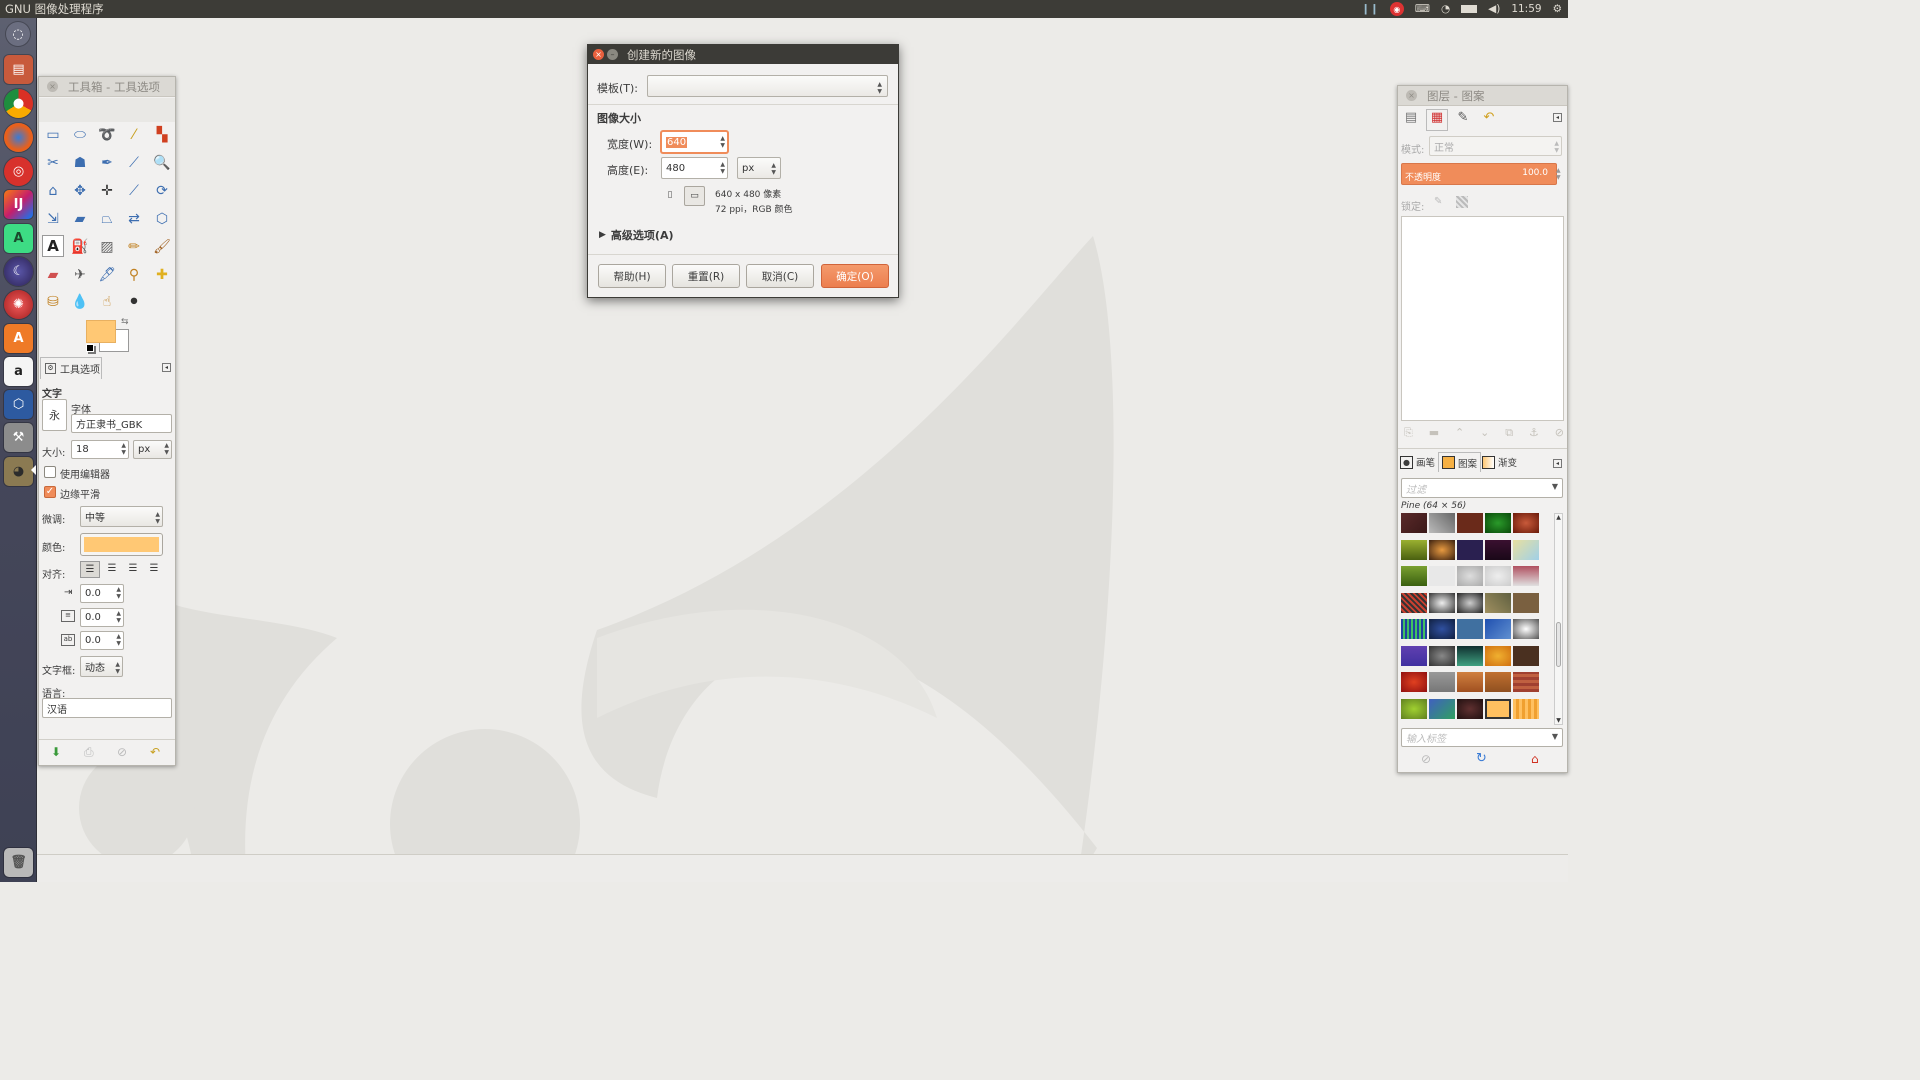 Image resolution: width=1920 pixels, height=1080 pixels. What do you see at coordinates (121, 544) in the screenshot?
I see `text-color-button` at bounding box center [121, 544].